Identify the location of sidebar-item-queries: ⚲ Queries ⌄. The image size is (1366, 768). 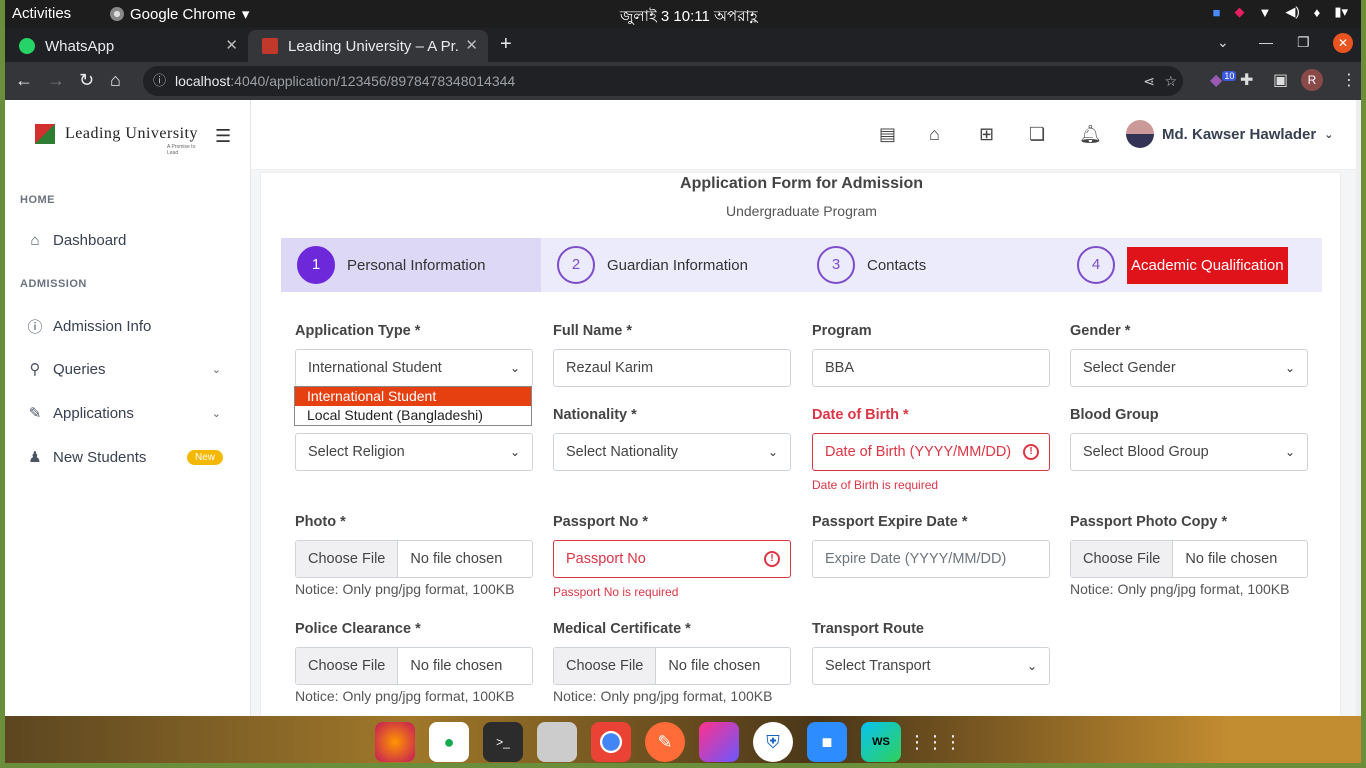
(127, 369).